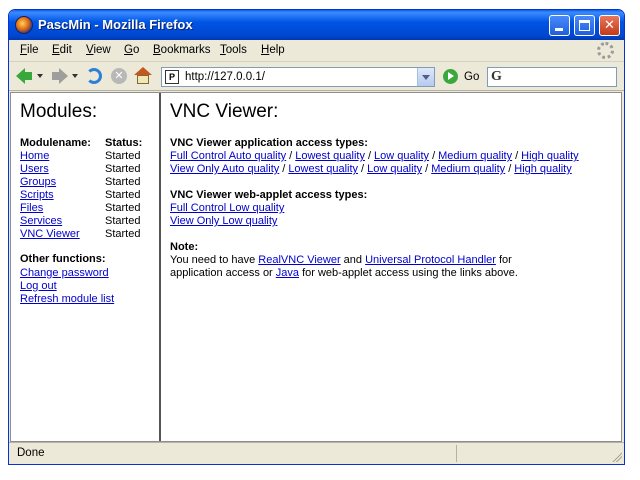 Image resolution: width=640 pixels, height=480 pixels. Describe the element at coordinates (559, 25) in the screenshot. I see `minimize-button` at that location.